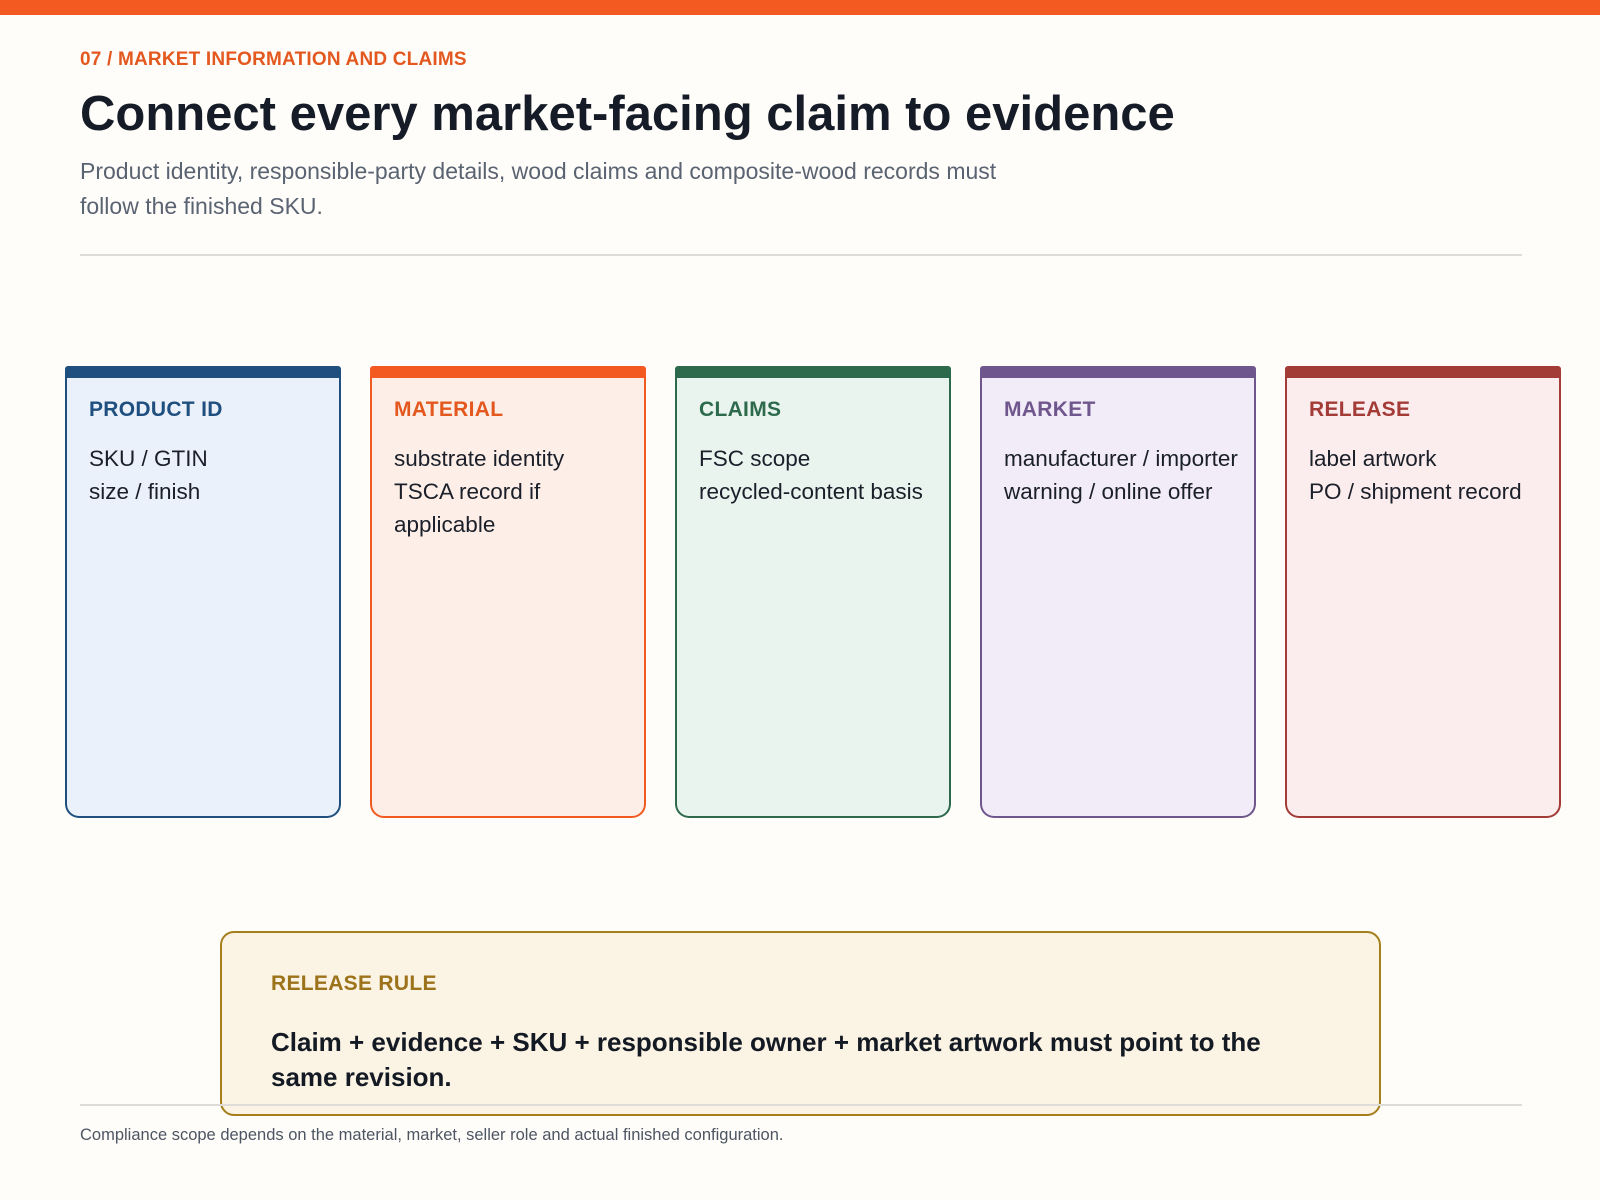 The image size is (1600, 1200). I want to click on card-line: SKU / GTIN, so click(148, 458).